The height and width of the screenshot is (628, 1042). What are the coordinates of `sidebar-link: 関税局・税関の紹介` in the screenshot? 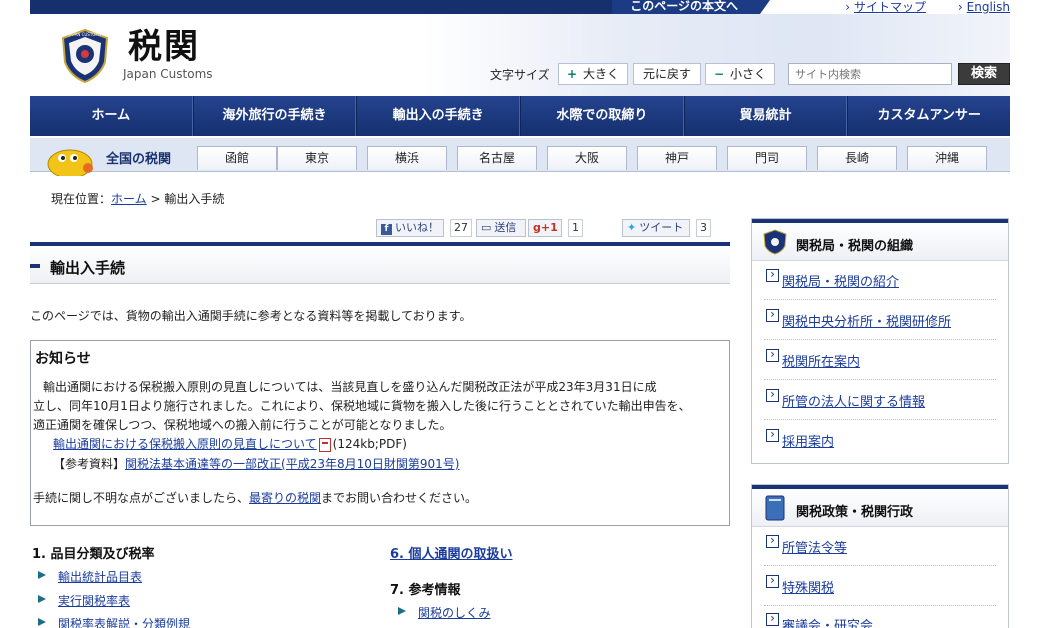 It's located at (832, 279).